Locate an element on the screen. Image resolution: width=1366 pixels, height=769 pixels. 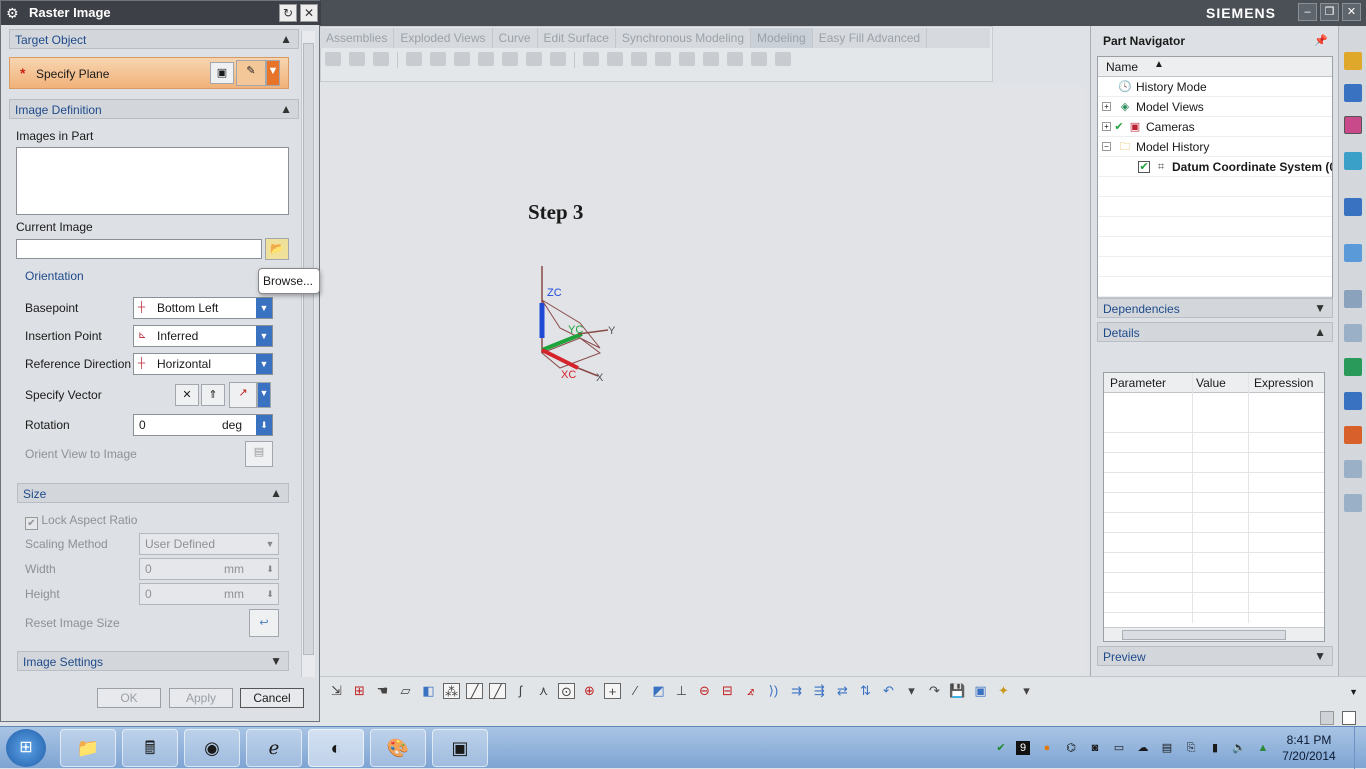
tab-assemblies: Assemblies is located at coordinates (357, 38).